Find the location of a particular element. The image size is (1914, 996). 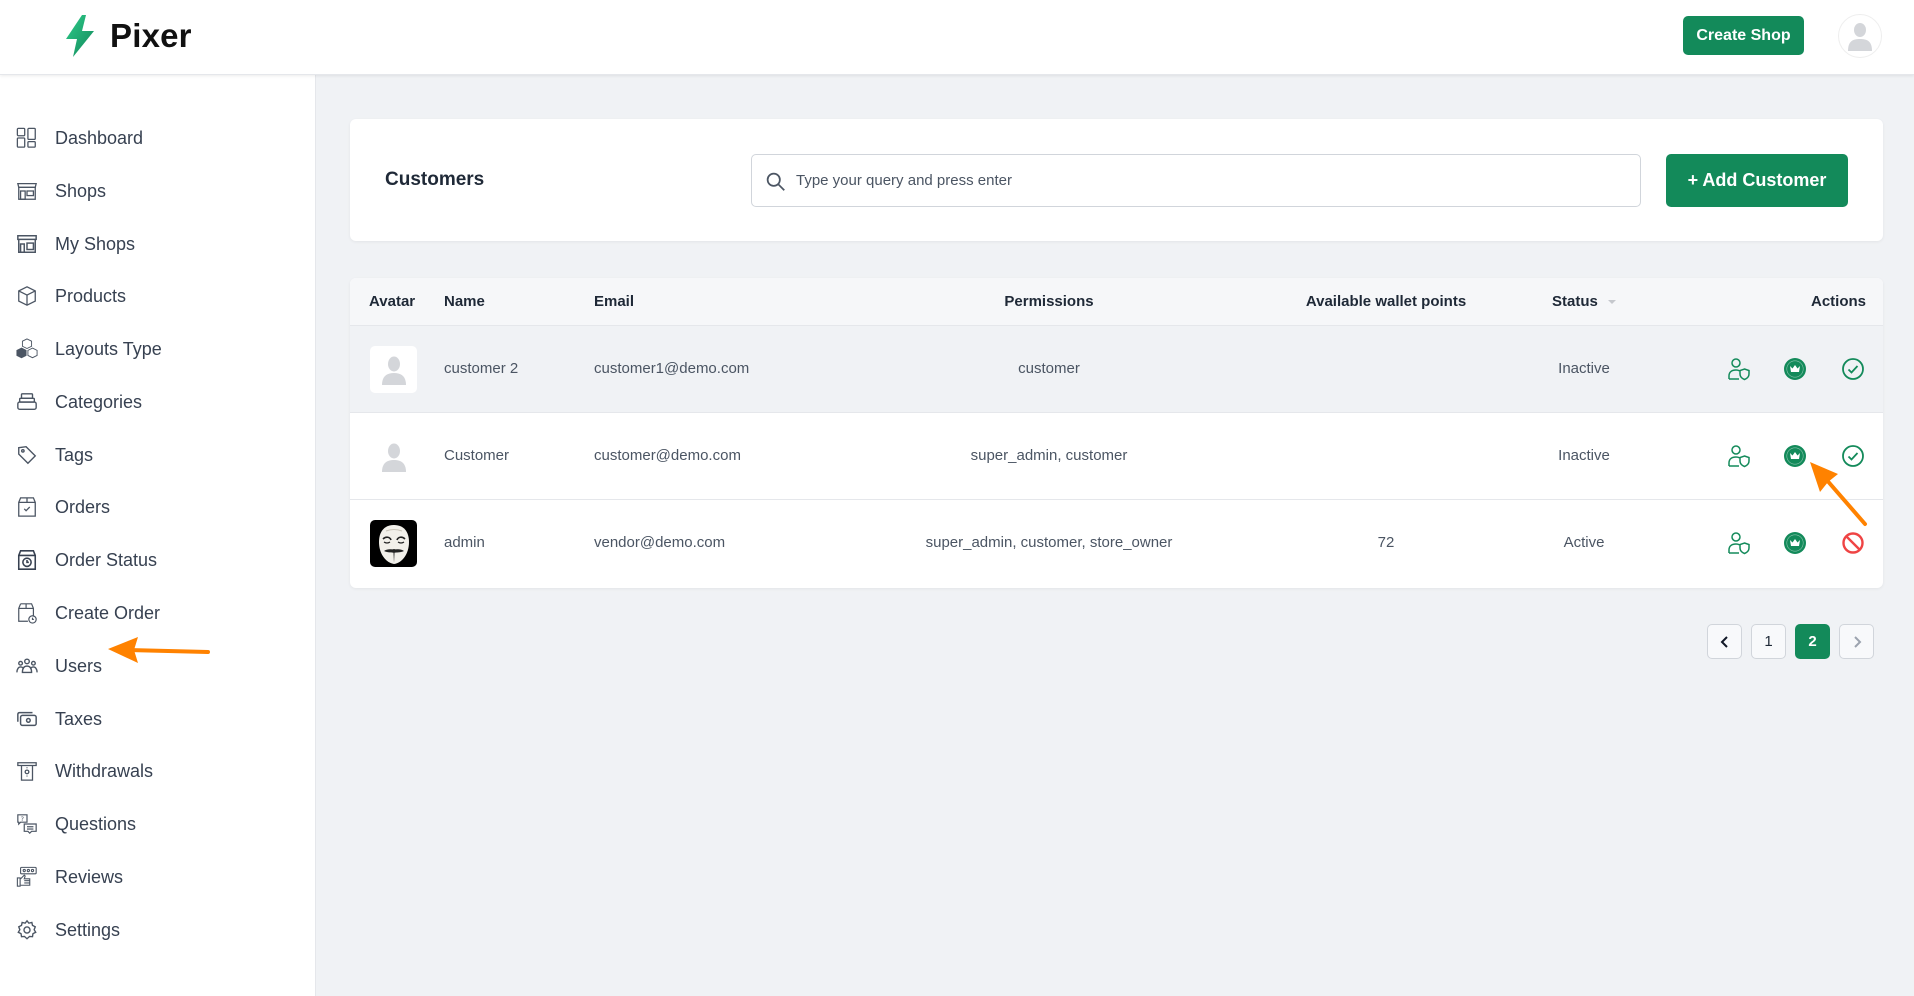

sidebar-item-users: Users is located at coordinates (158, 666).